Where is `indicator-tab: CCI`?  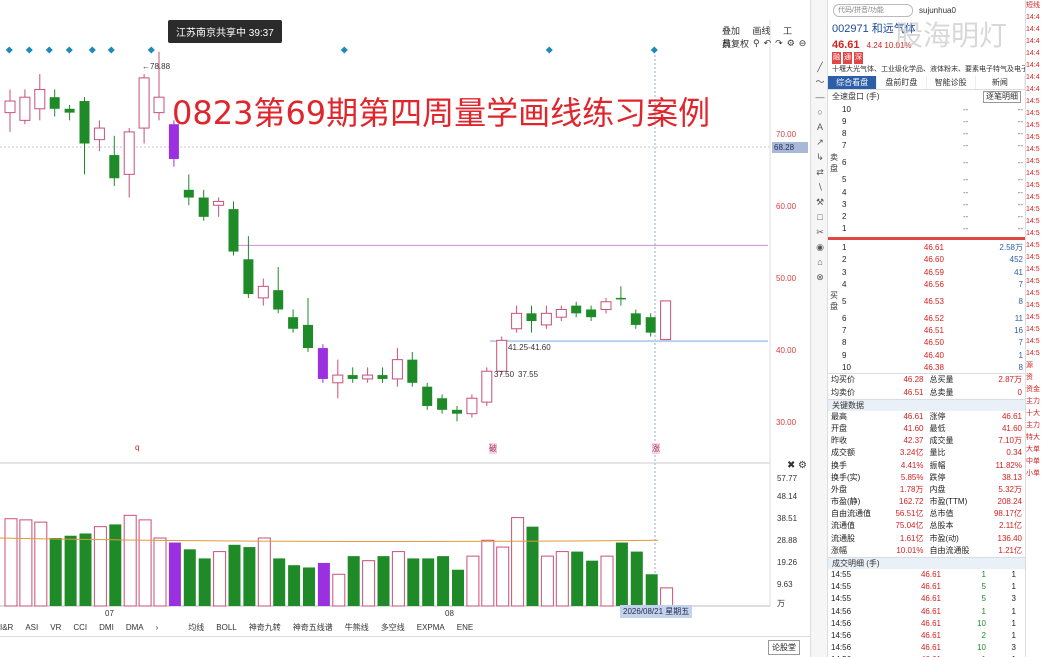 indicator-tab: CCI is located at coordinates (80, 627).